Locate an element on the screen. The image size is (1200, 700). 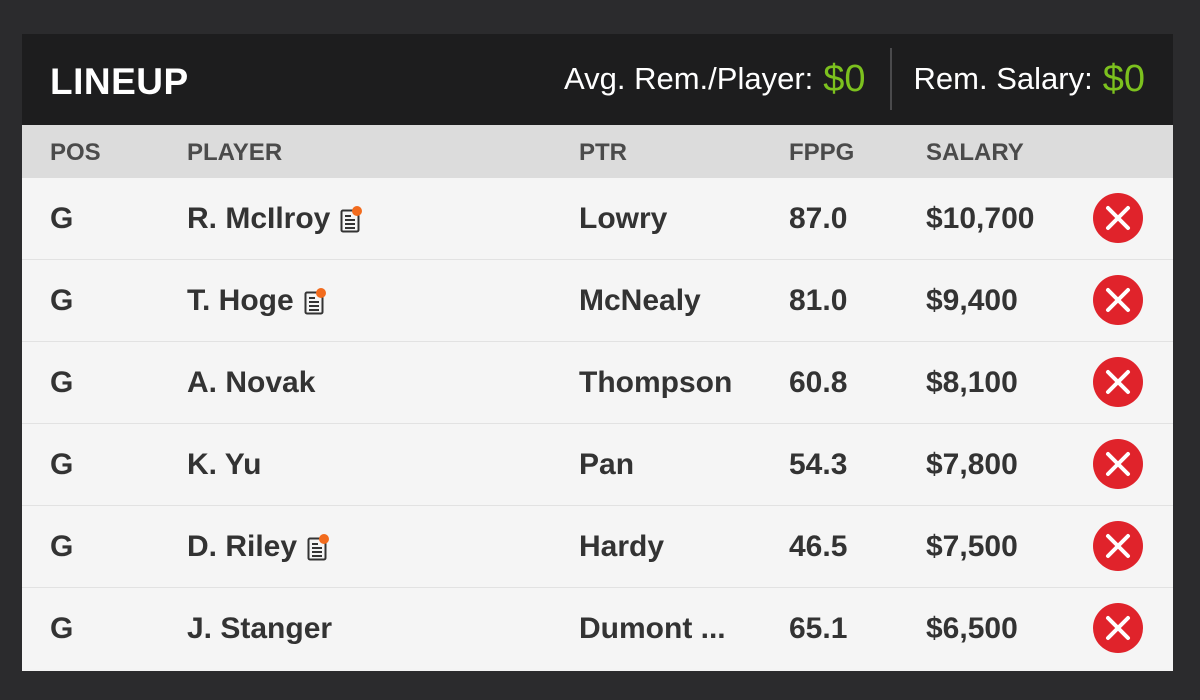
row-ptr: Lowry is located at coordinates (623, 218).